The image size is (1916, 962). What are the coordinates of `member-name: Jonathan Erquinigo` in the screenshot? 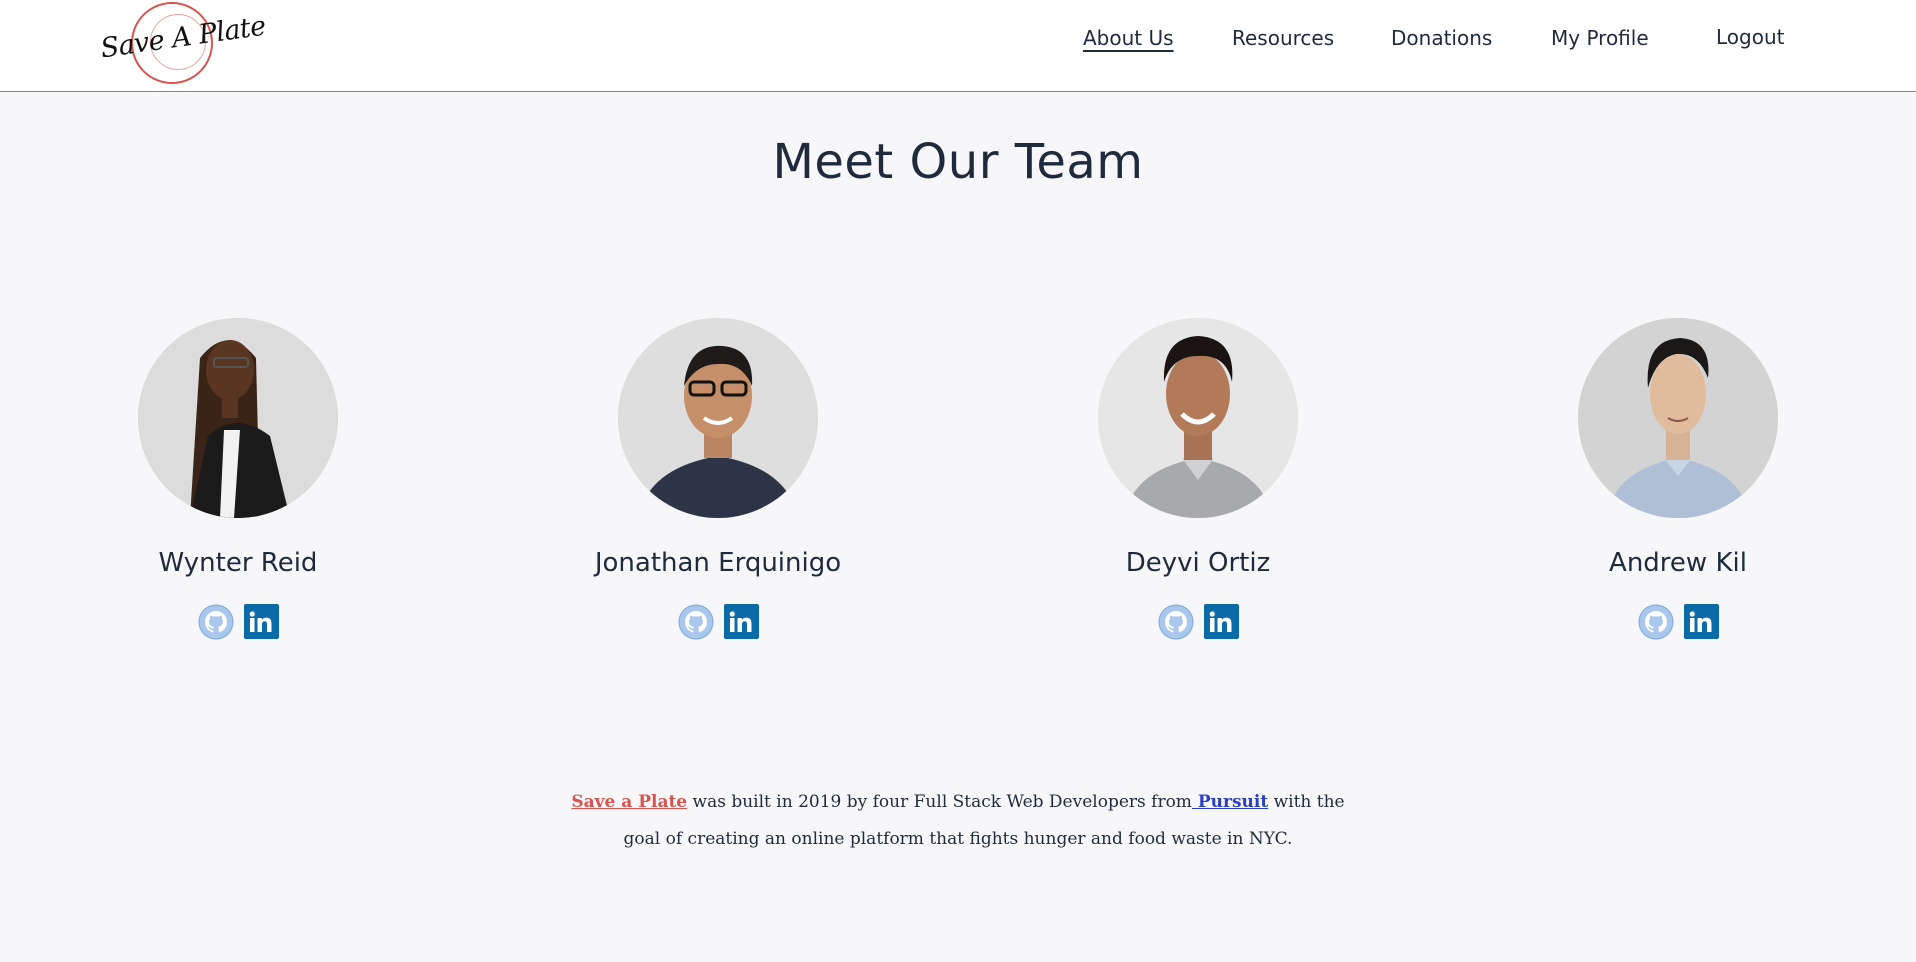 It's located at (718, 563).